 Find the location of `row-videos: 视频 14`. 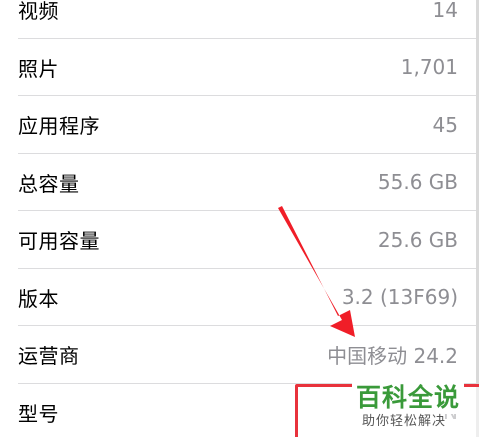

row-videos: 视频 14 is located at coordinates (239, 19).